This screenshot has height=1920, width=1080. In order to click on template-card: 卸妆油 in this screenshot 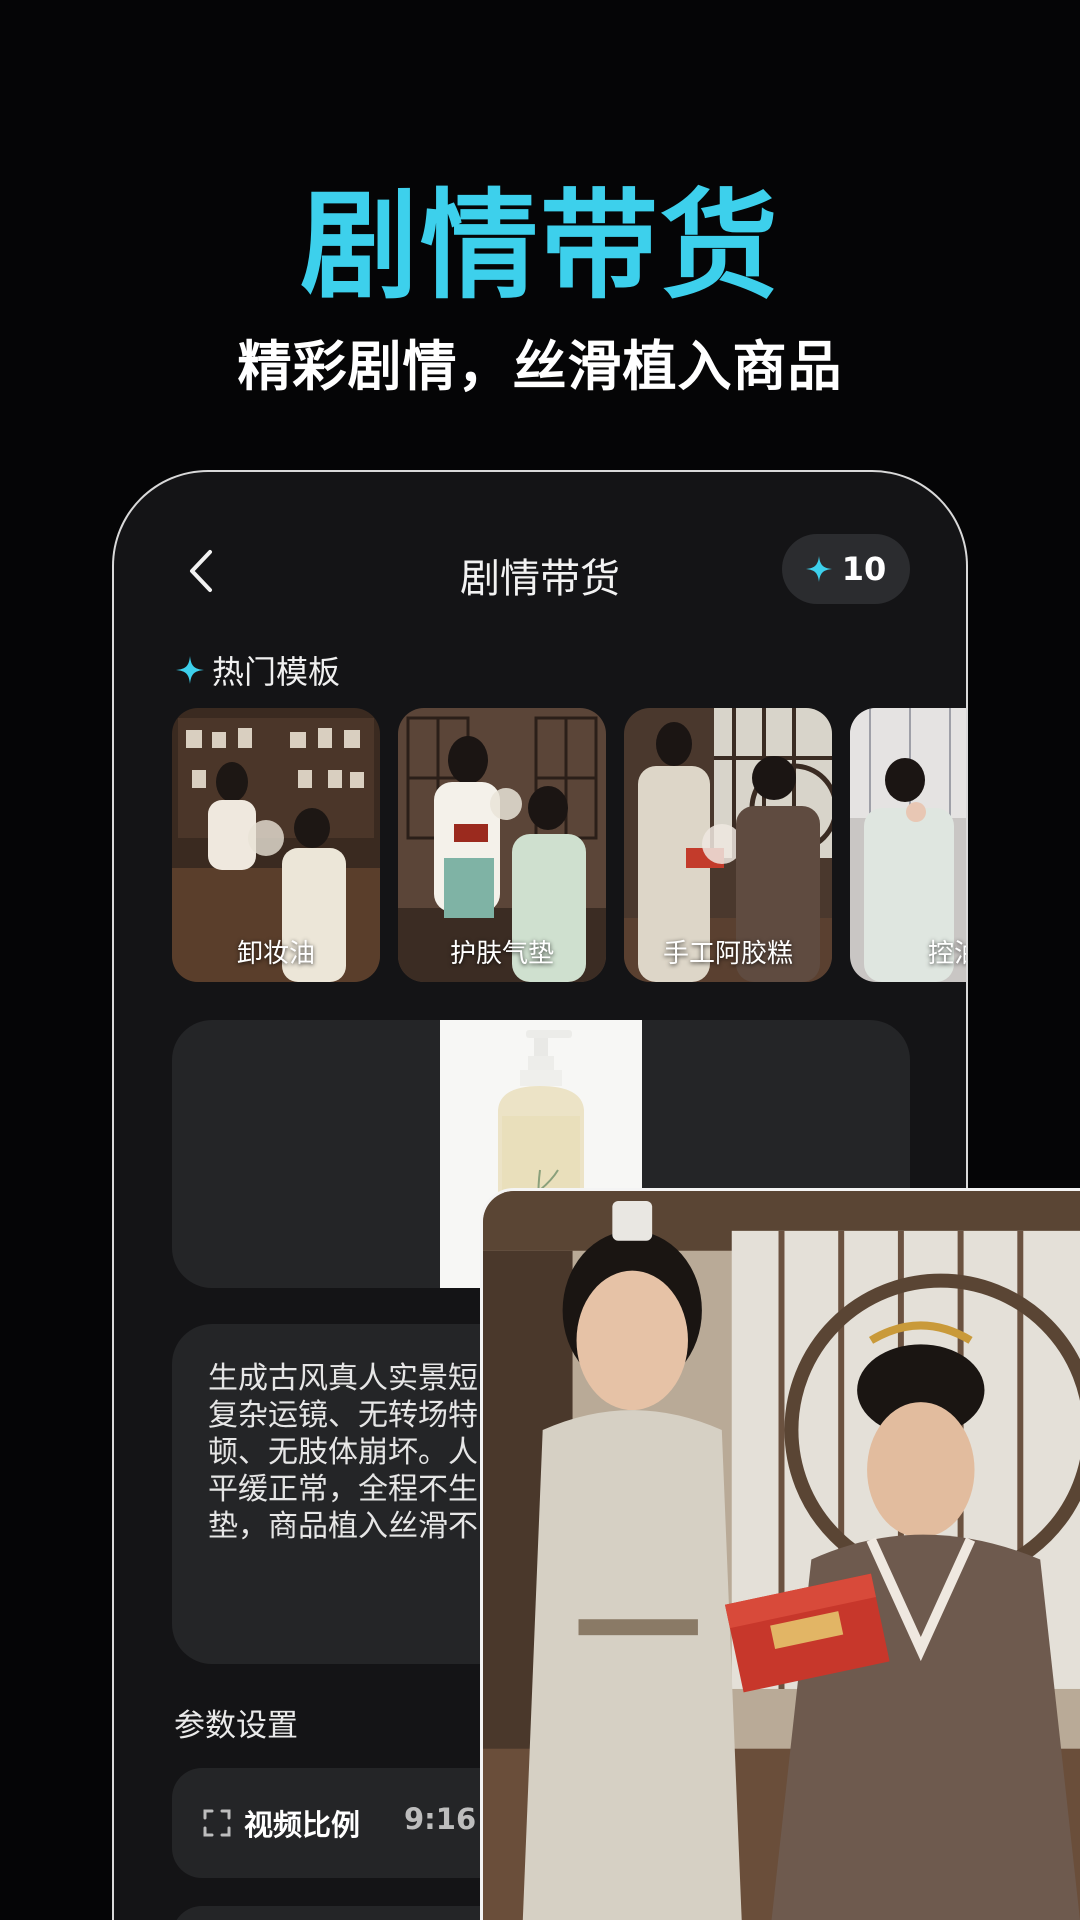, I will do `click(276, 845)`.